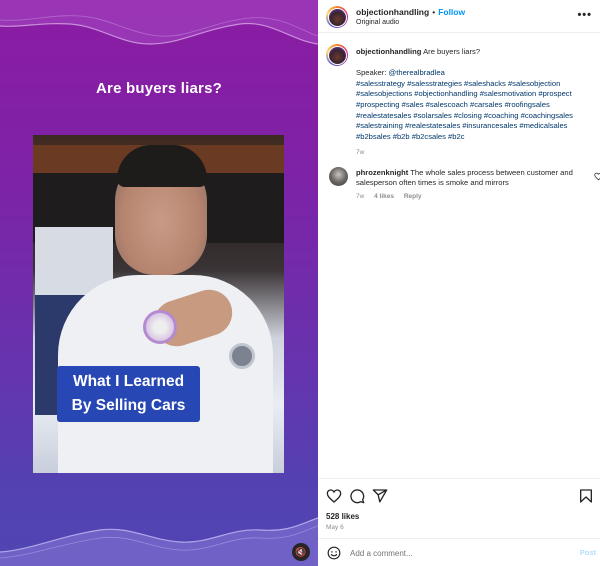 This screenshot has width=600, height=566. I want to click on post-comment-button: Post, so click(588, 552).